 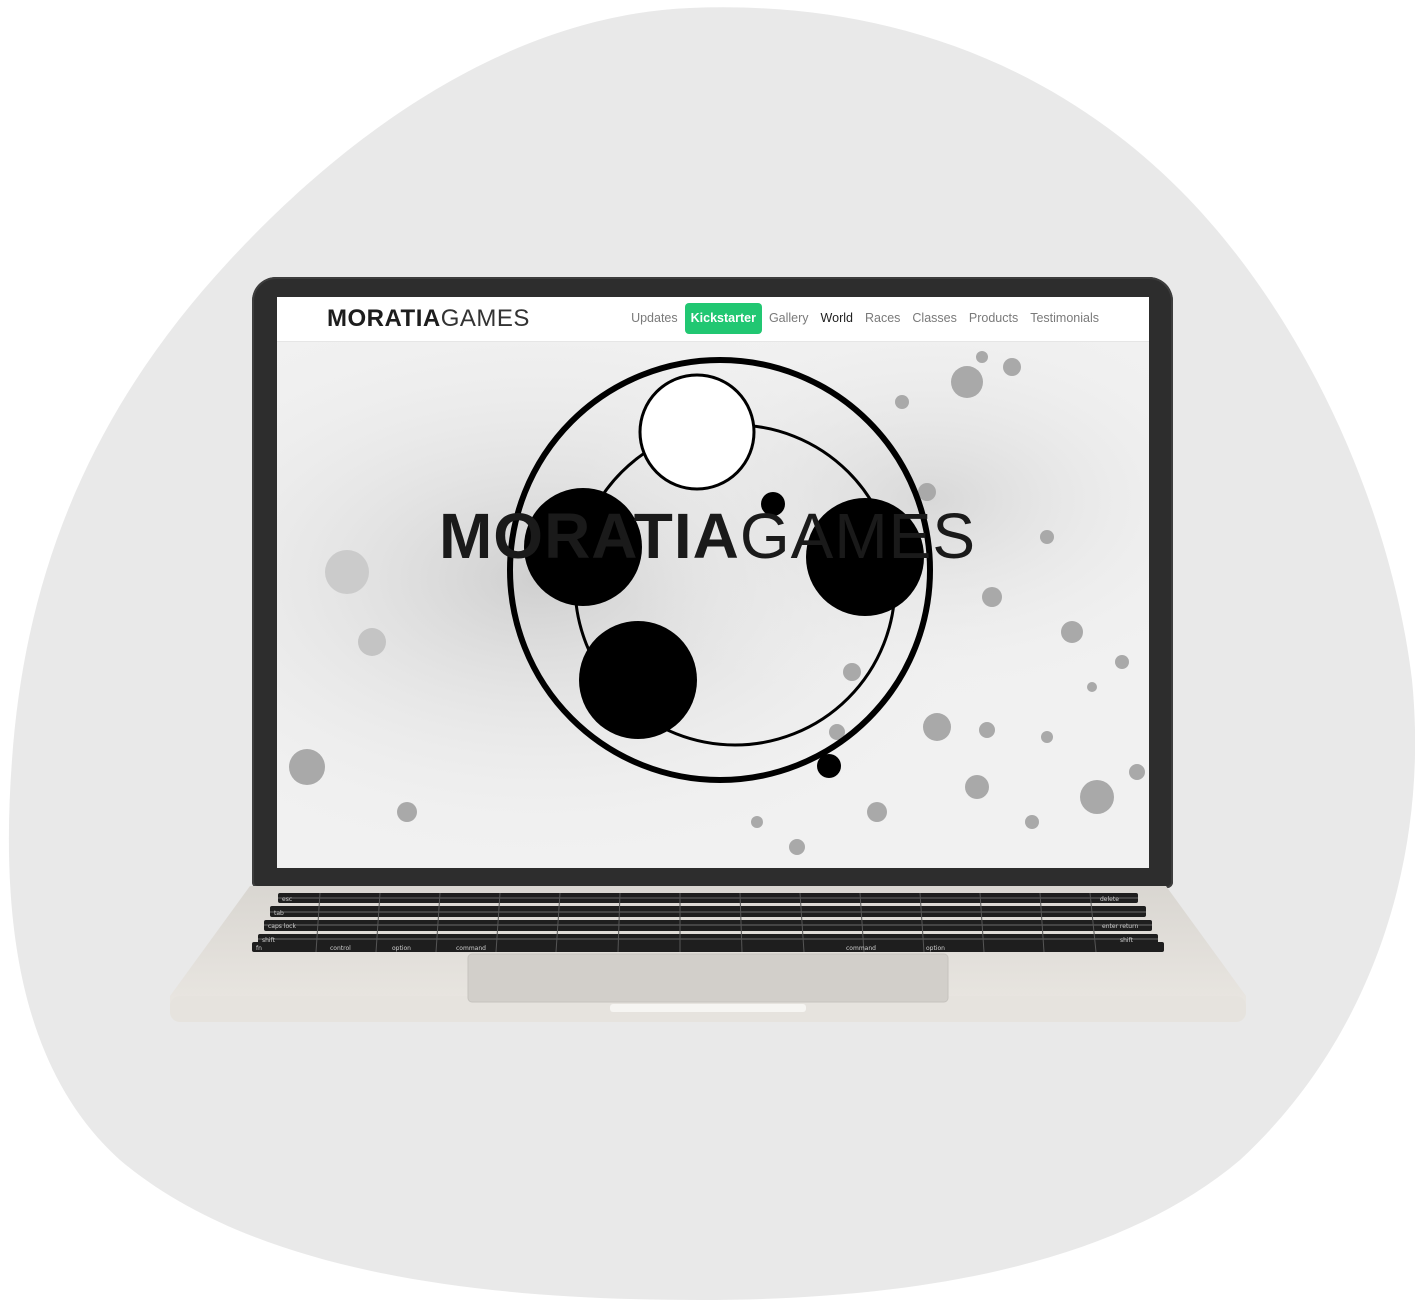 What do you see at coordinates (858, 536) in the screenshot?
I see `hero-title-light: GAMES` at bounding box center [858, 536].